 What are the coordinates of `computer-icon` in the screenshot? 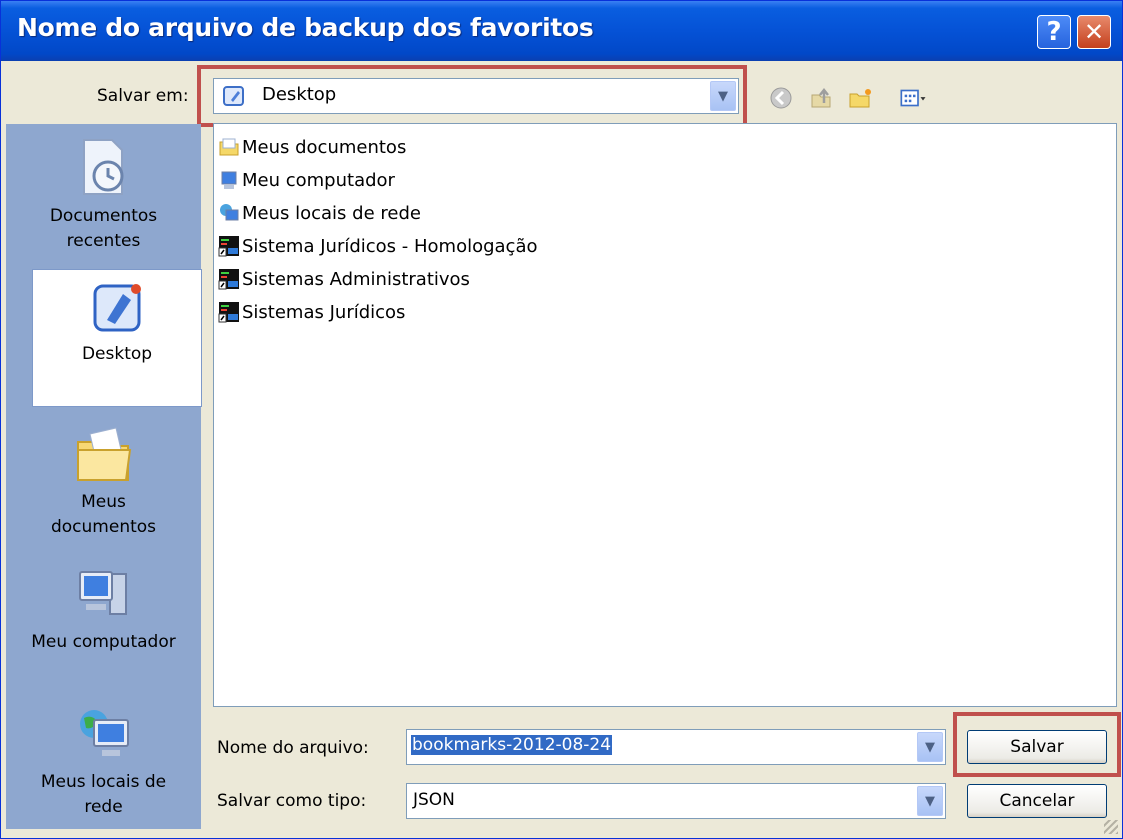 It's located at (229, 180).